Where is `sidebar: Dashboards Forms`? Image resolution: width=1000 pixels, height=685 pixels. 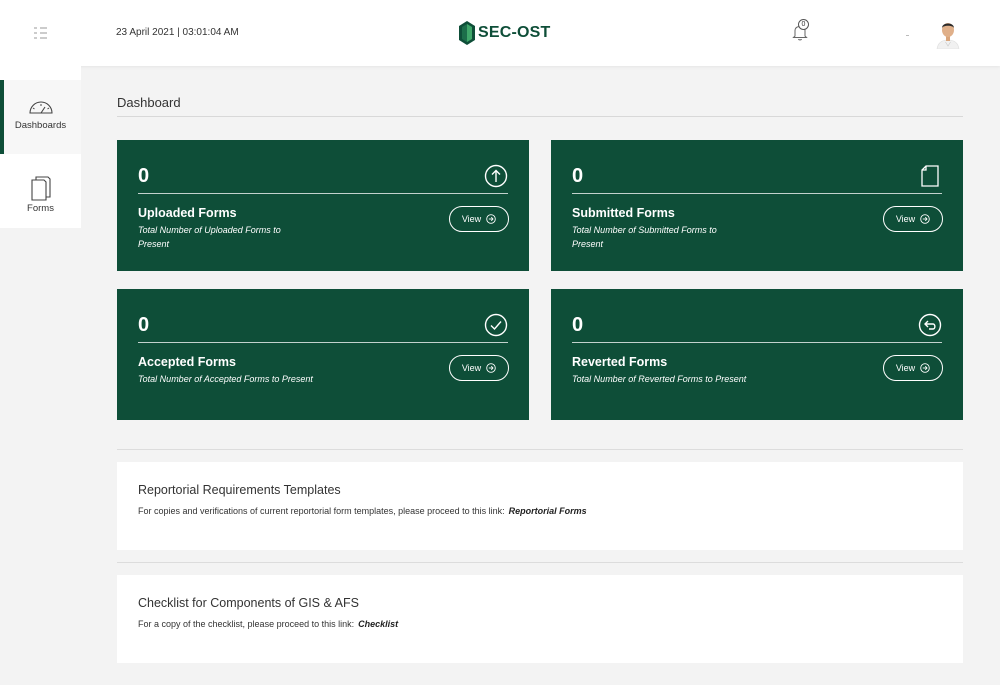 sidebar: Dashboards Forms is located at coordinates (40, 147).